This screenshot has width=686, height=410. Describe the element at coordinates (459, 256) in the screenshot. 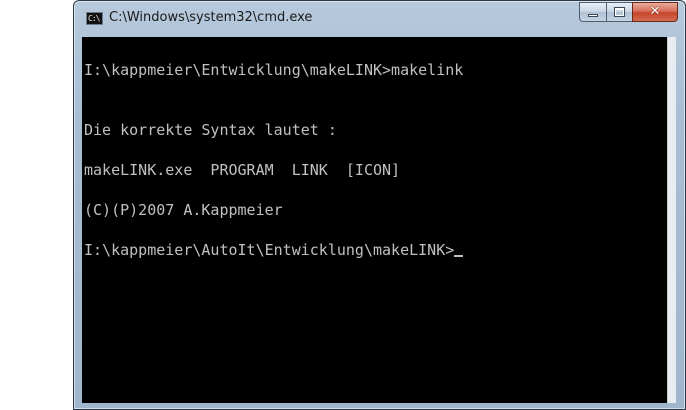

I see `text-cursor` at that location.